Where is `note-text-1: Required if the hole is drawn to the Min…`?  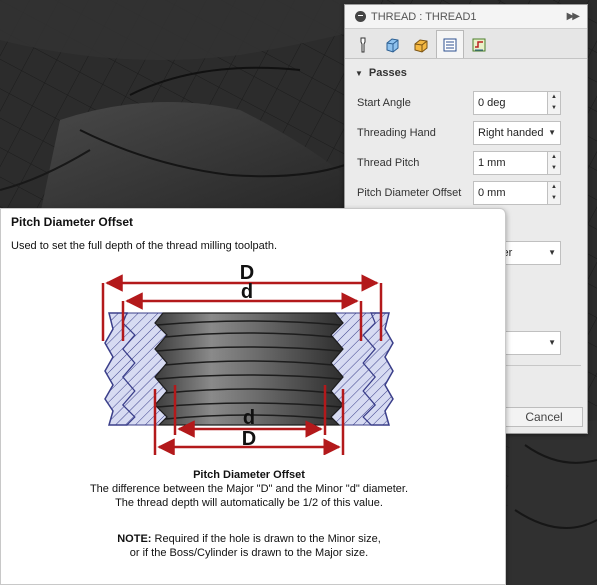
note-text-1: Required if the hole is drawn to the Min… is located at coordinates (266, 539).